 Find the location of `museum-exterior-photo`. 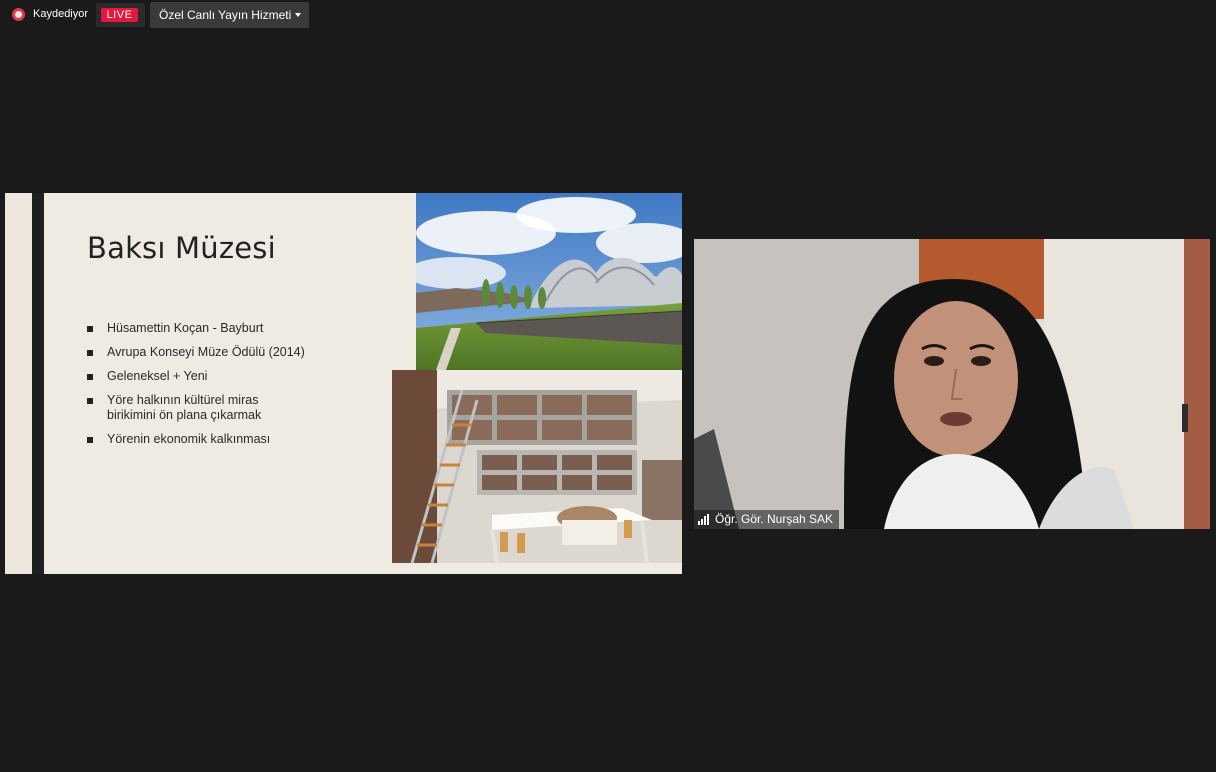

museum-exterior-photo is located at coordinates (549, 281).